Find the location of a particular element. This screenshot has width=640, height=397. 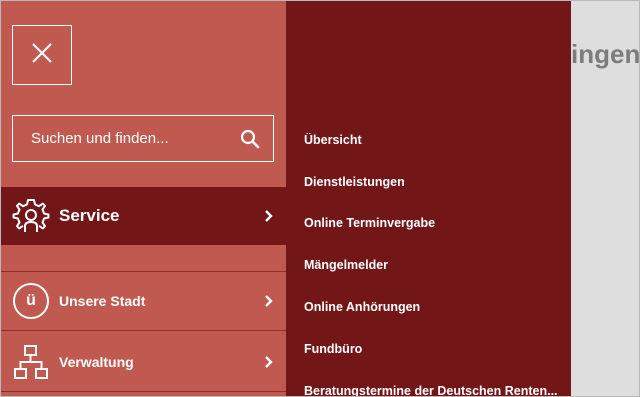

close-menu-button is located at coordinates (42, 55).